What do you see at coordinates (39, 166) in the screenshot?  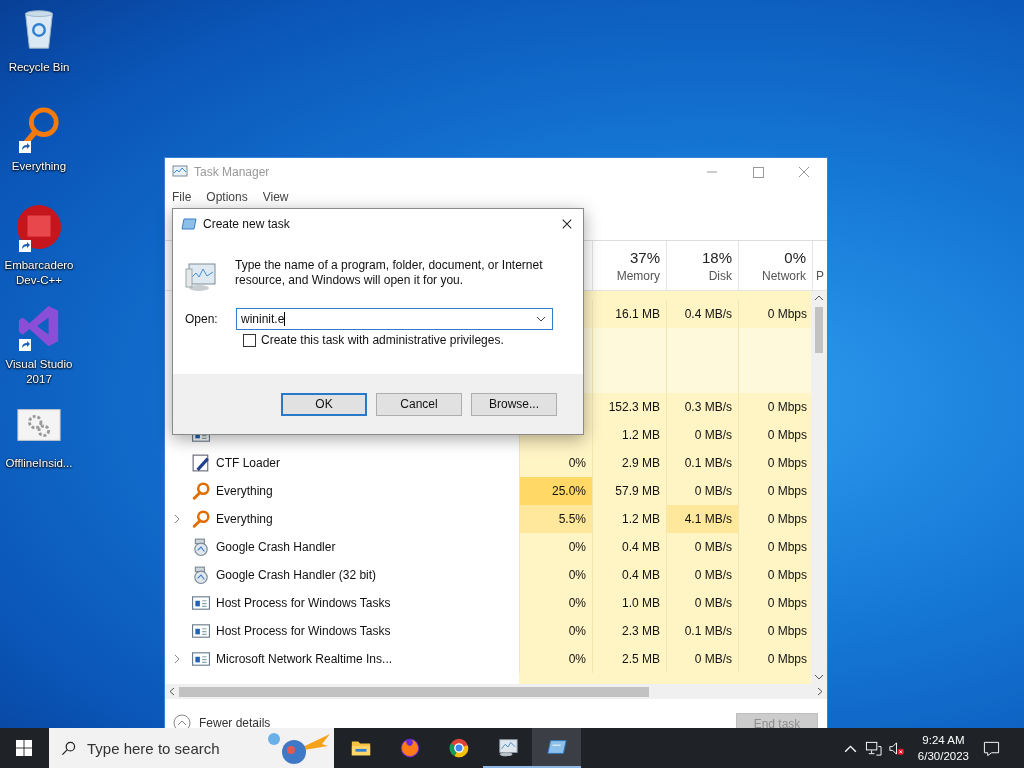 I see `desktop-icon-label: Everything` at bounding box center [39, 166].